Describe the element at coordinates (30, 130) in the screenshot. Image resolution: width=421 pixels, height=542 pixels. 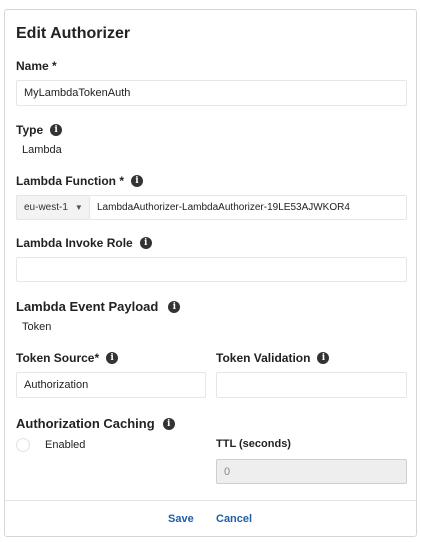
I see `type-label-text: Type` at that location.